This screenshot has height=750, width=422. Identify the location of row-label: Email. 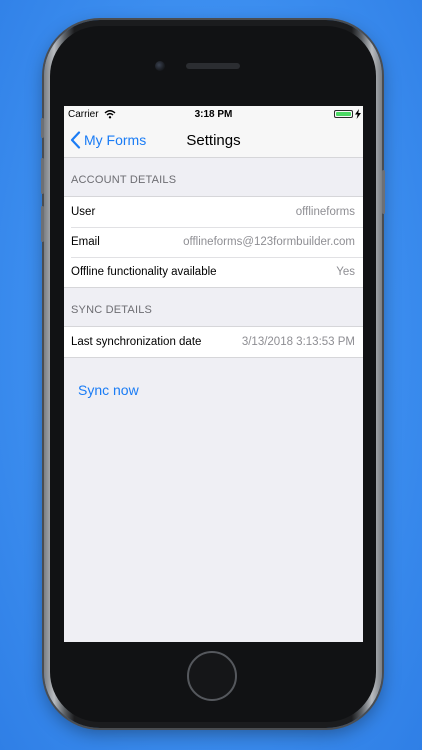
(85, 242).